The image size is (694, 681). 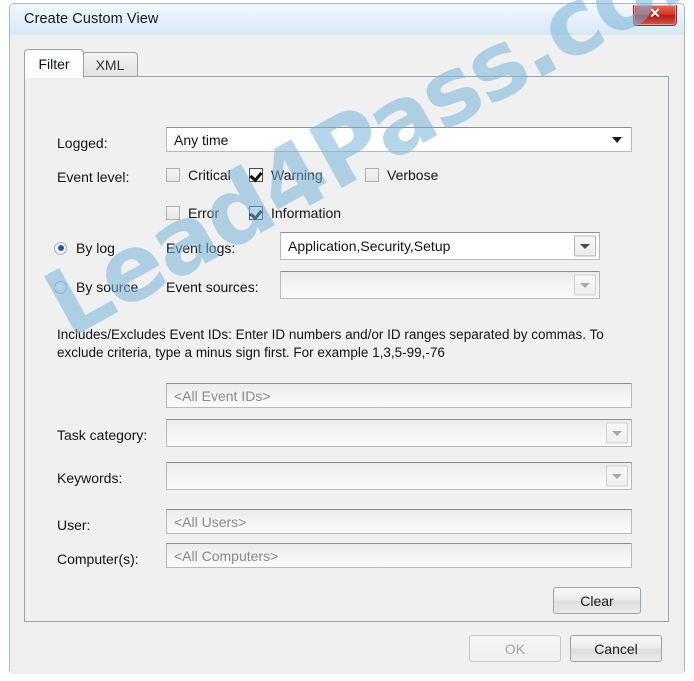 What do you see at coordinates (201, 139) in the screenshot?
I see `logged-value: Any time` at bounding box center [201, 139].